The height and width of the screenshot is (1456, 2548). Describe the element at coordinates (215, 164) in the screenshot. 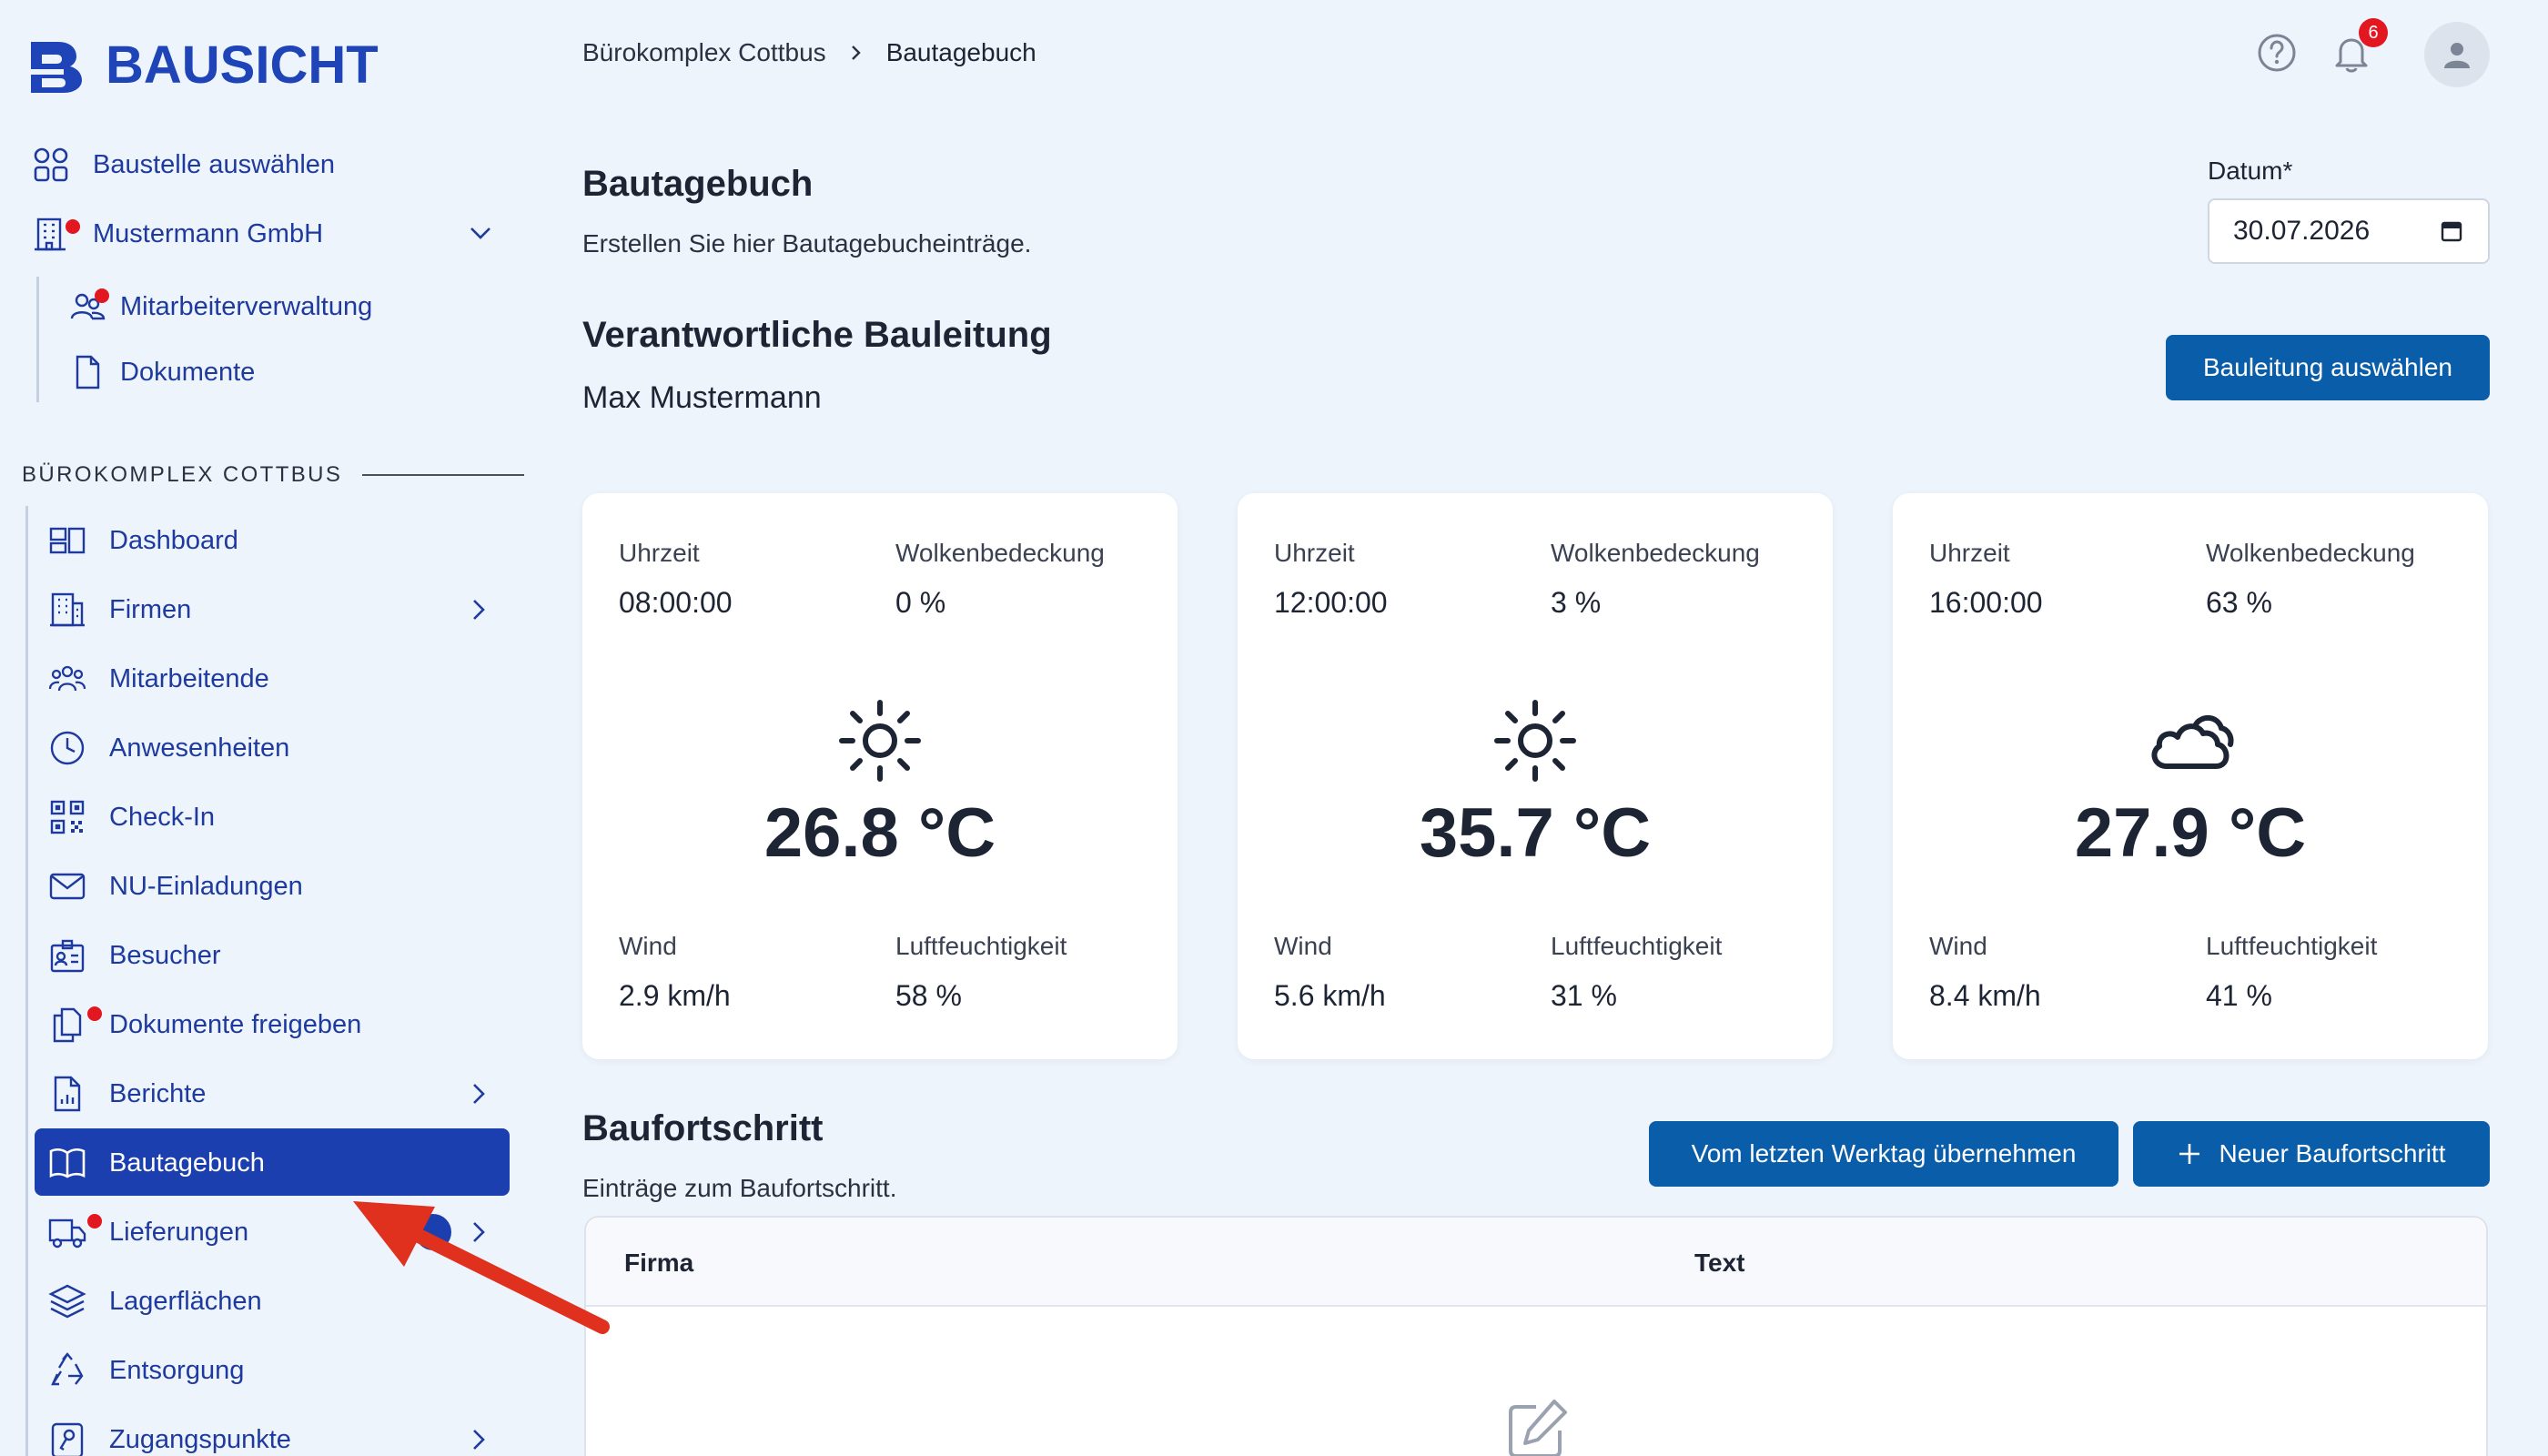

I see `sidebar-item-label: Baustelle auswählen` at that location.